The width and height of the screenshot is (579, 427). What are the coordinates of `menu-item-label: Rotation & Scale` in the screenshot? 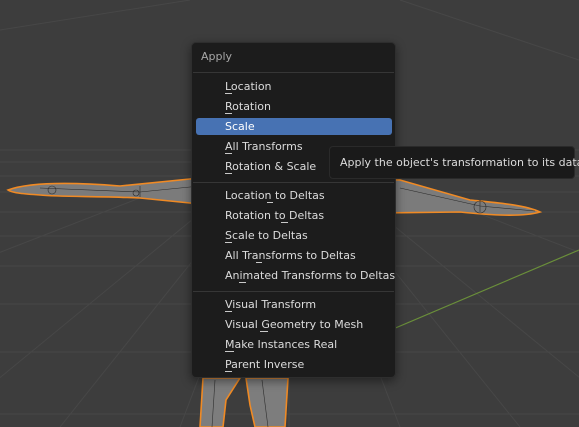 It's located at (271, 166).